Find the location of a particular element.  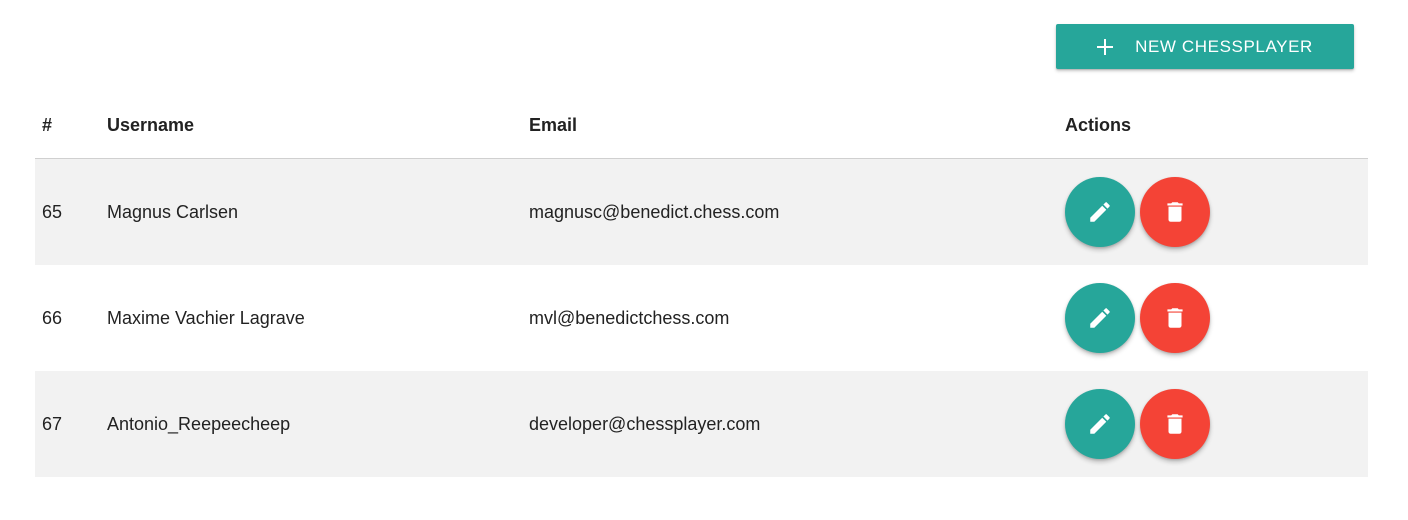

row-username: Antonio_Reepeecheep is located at coordinates (199, 423).